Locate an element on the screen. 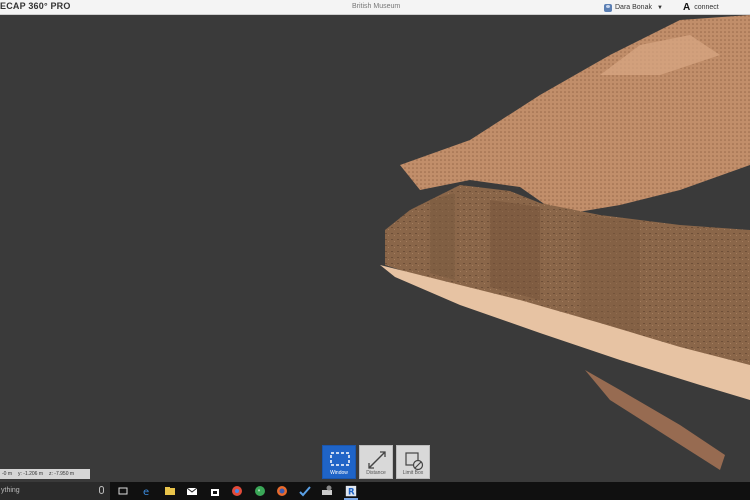  tool-label-window: Window is located at coordinates (339, 473).